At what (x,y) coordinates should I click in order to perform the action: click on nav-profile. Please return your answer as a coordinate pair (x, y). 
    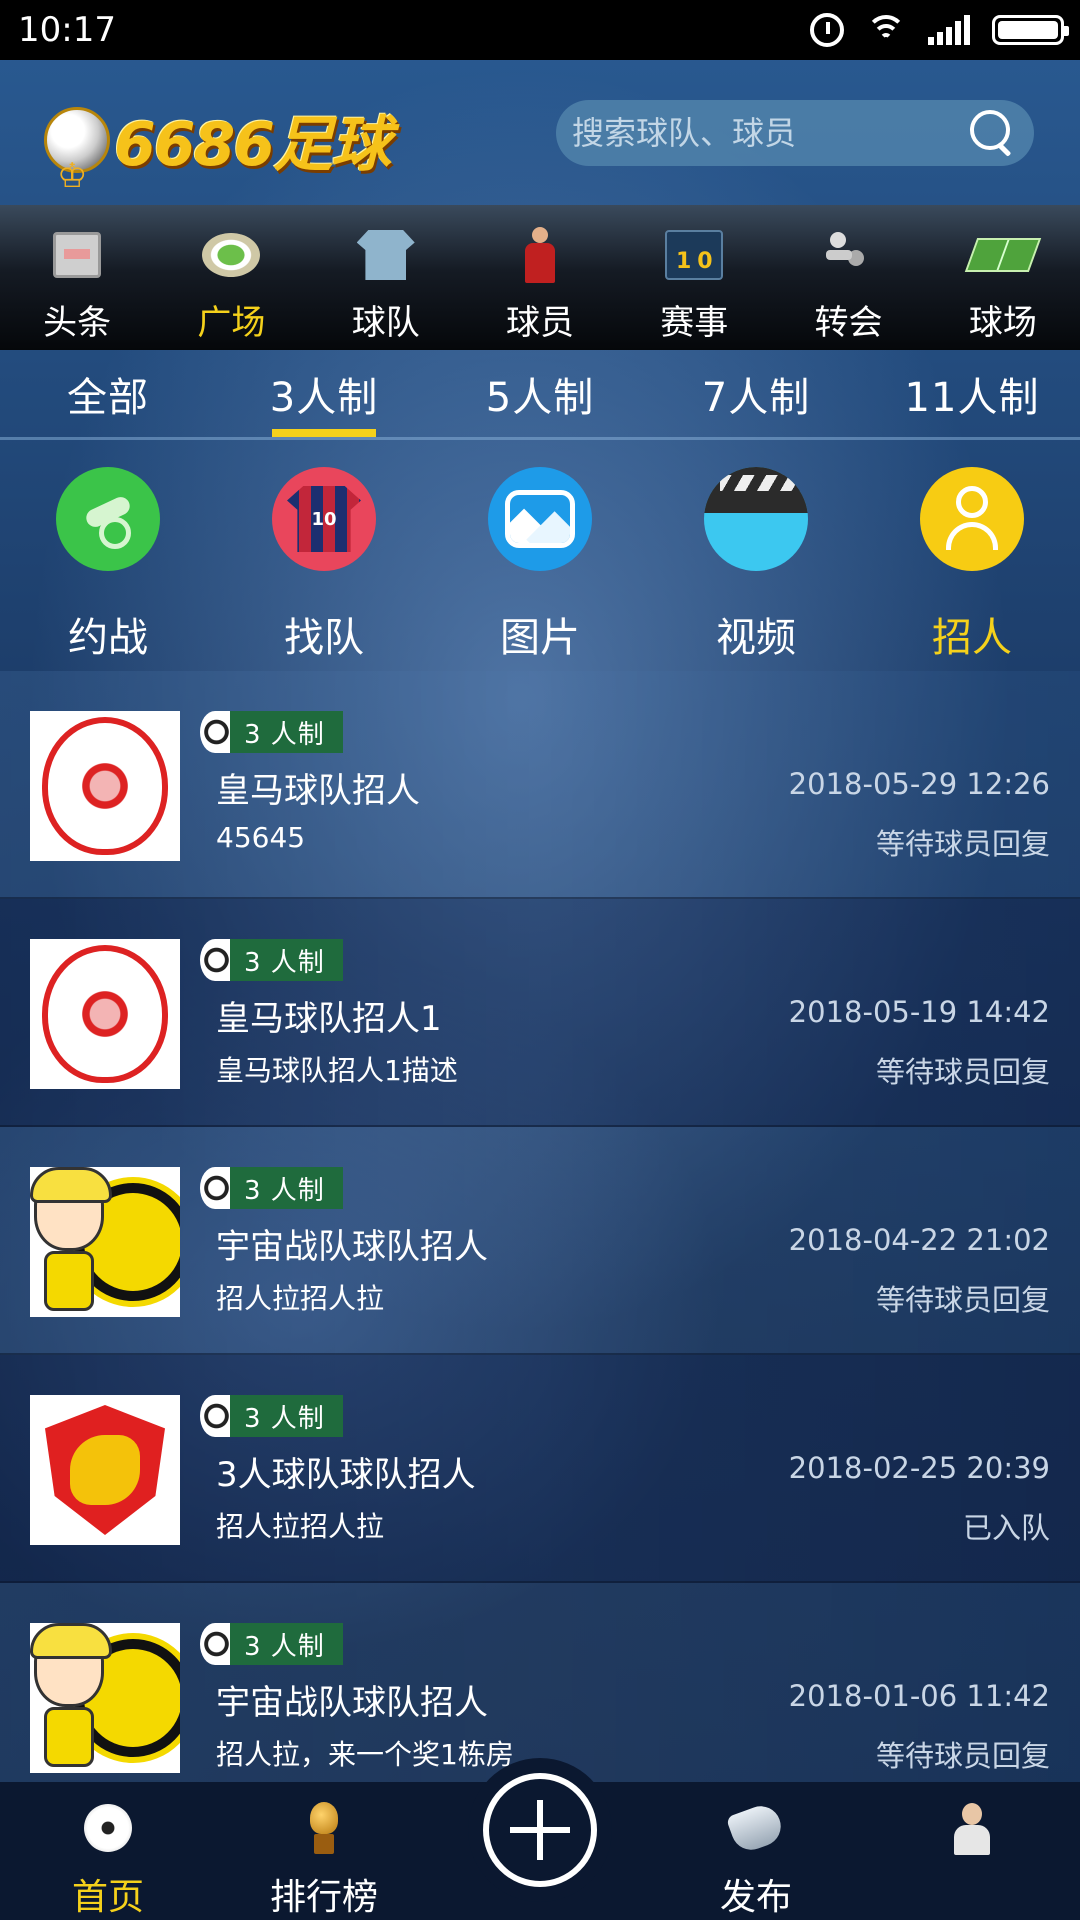
    Looking at the image, I should click on (972, 1851).